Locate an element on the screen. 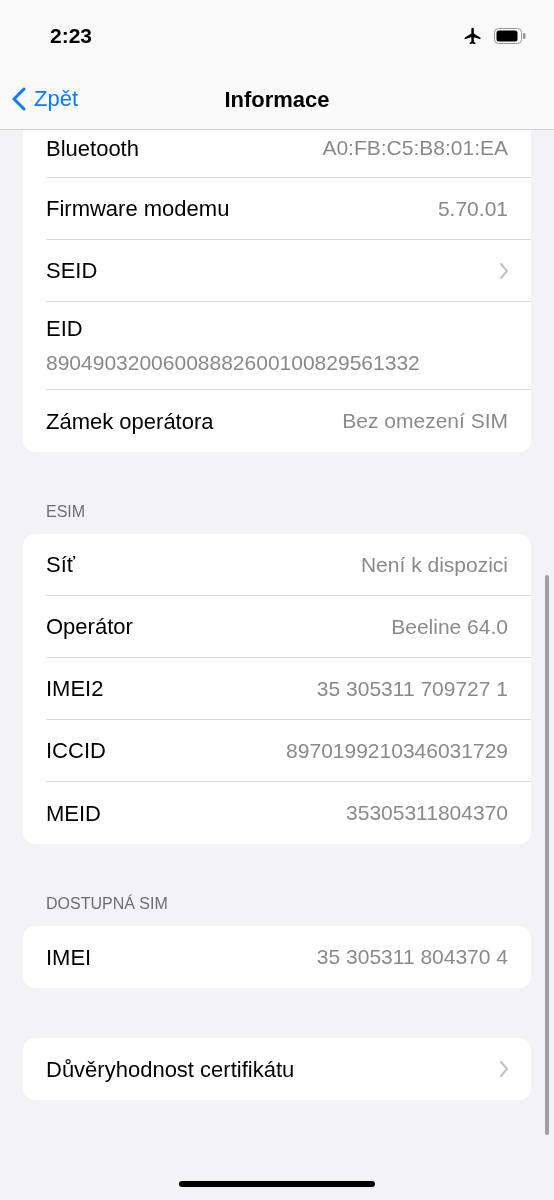  row-label: SEID is located at coordinates (72, 271).